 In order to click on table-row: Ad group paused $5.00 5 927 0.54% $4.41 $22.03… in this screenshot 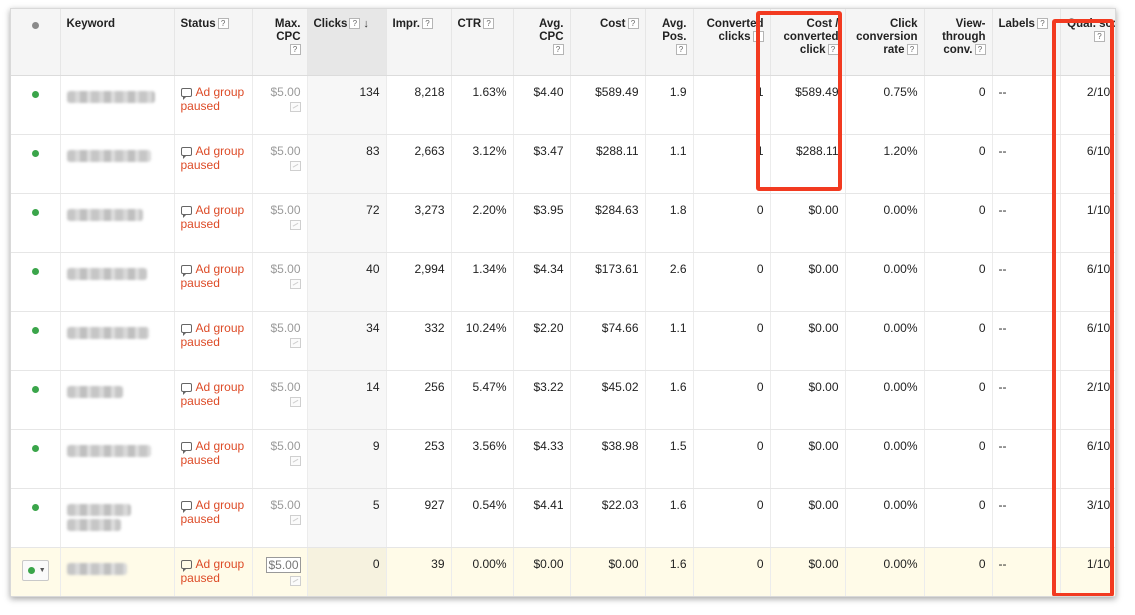, I will do `click(563, 518)`.